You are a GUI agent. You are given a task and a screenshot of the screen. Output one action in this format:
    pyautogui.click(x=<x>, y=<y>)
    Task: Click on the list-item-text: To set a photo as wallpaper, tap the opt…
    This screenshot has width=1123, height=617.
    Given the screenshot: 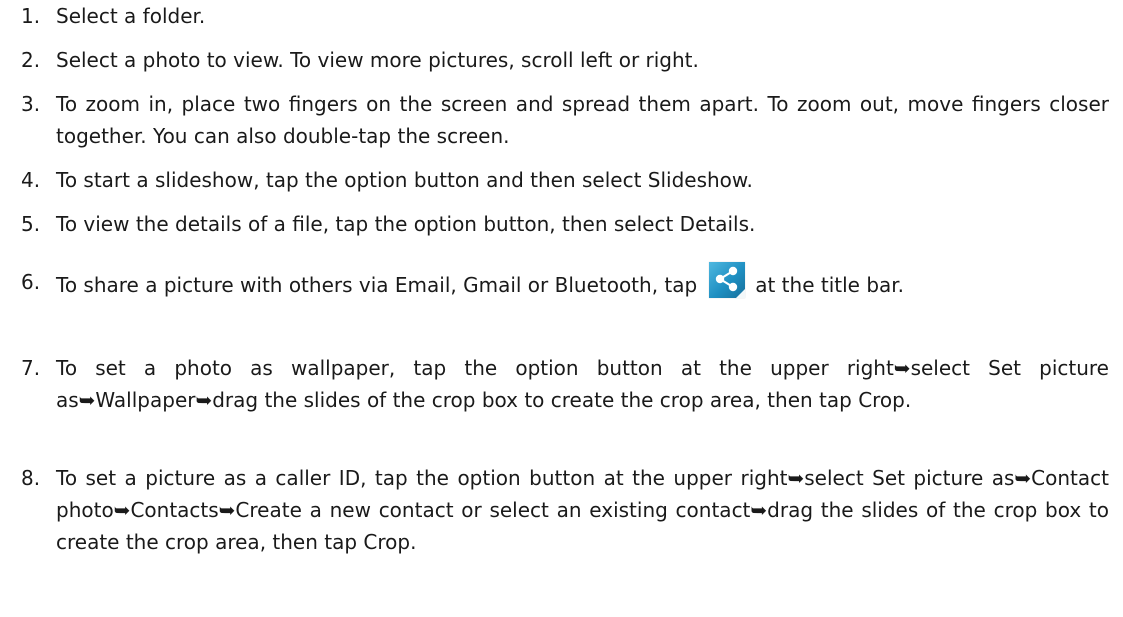 What is the action you would take?
    pyautogui.click(x=582, y=384)
    